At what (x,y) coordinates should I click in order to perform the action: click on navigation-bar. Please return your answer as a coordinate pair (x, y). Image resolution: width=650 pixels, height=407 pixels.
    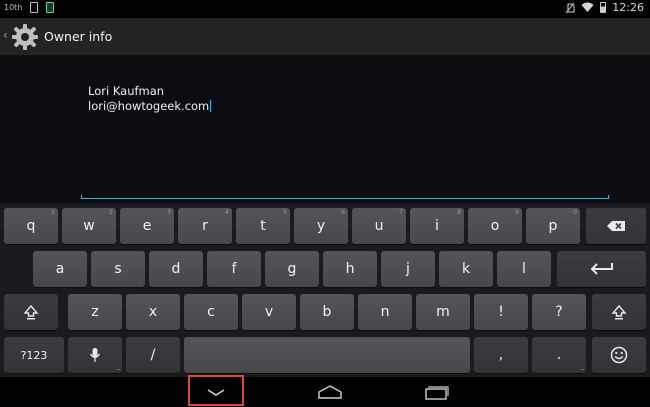
    Looking at the image, I should click on (325, 392).